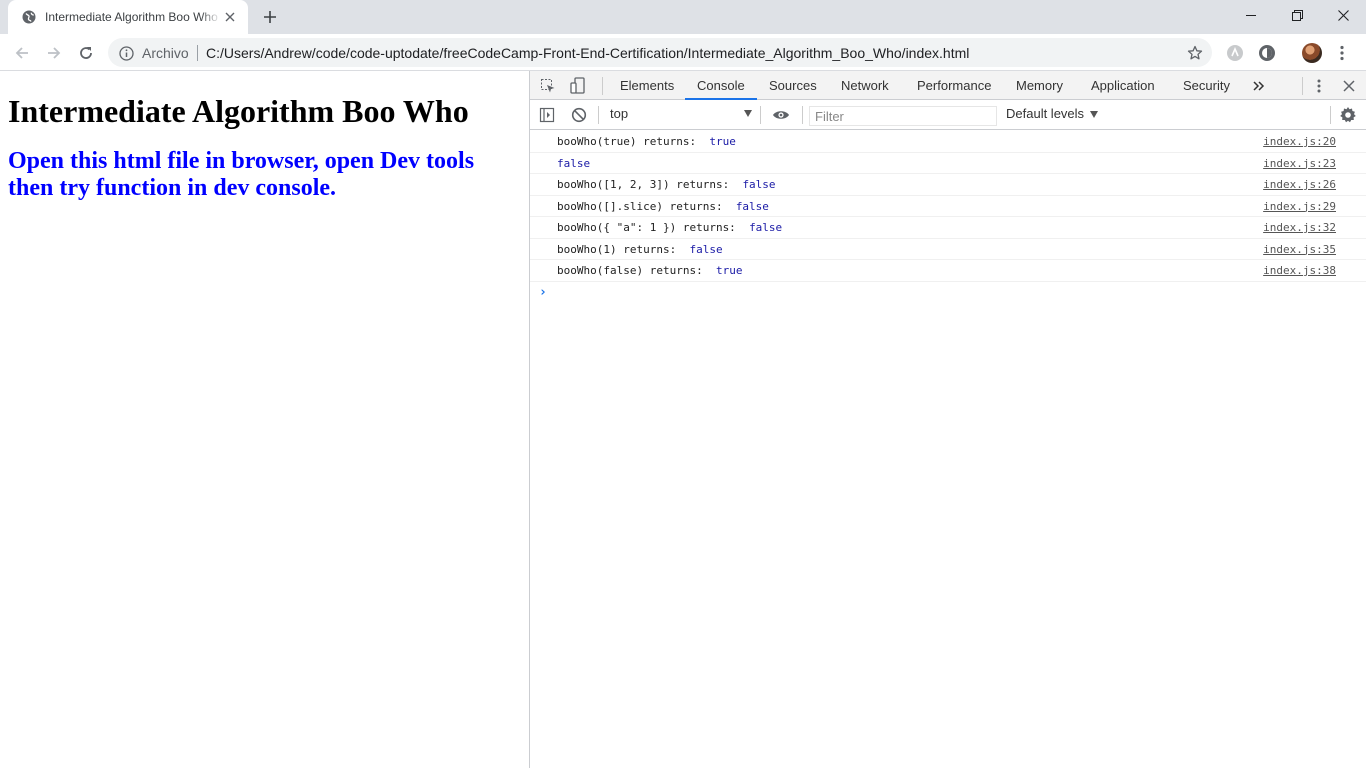 The height and width of the screenshot is (768, 1366). Describe the element at coordinates (270, 17) in the screenshot. I see `new-tab-button` at that location.